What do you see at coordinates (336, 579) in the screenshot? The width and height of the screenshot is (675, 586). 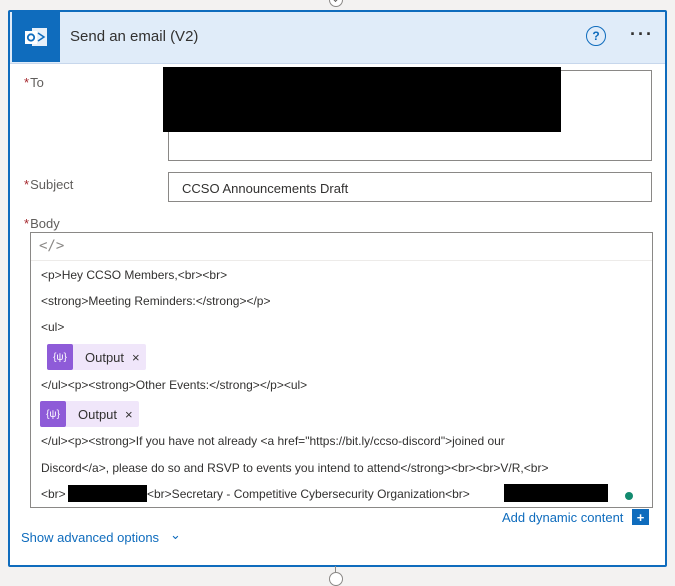 I see `connector-bottom` at bounding box center [336, 579].